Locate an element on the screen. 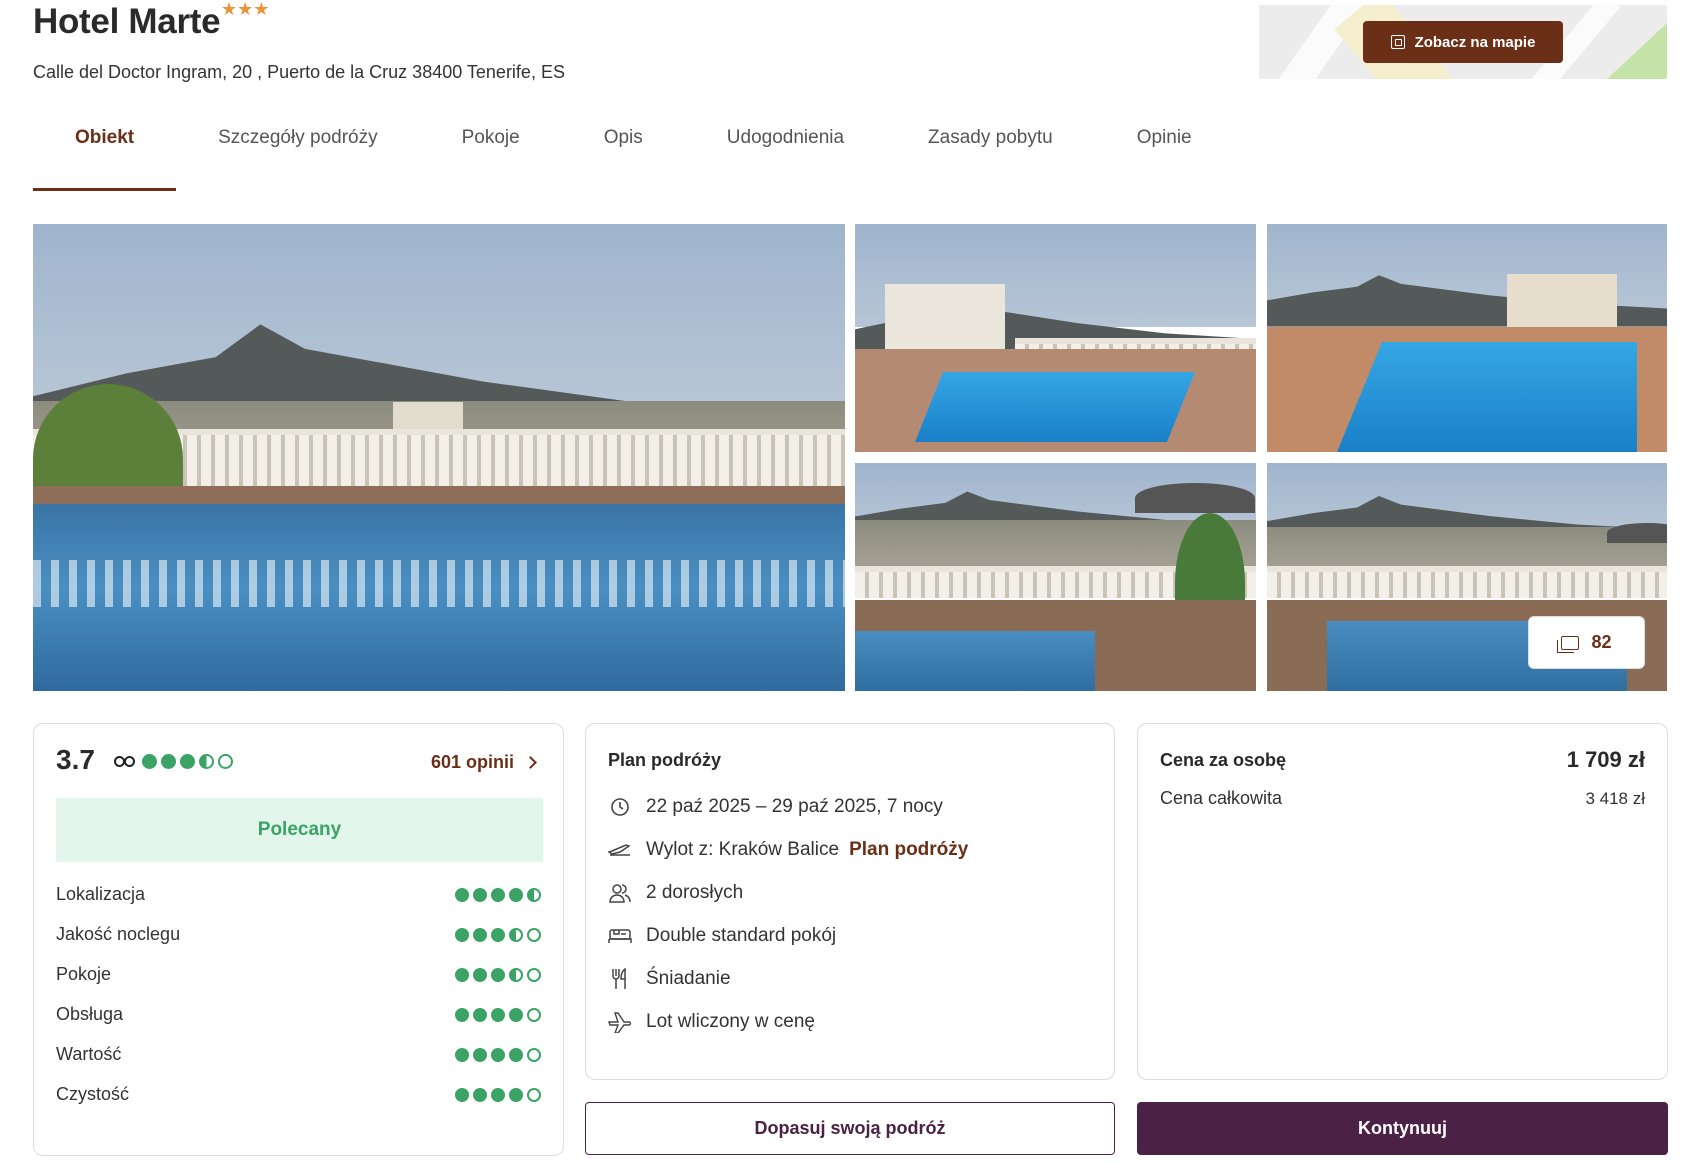 The height and width of the screenshot is (1164, 1692). rating-score: 3.7 is located at coordinates (75, 759).